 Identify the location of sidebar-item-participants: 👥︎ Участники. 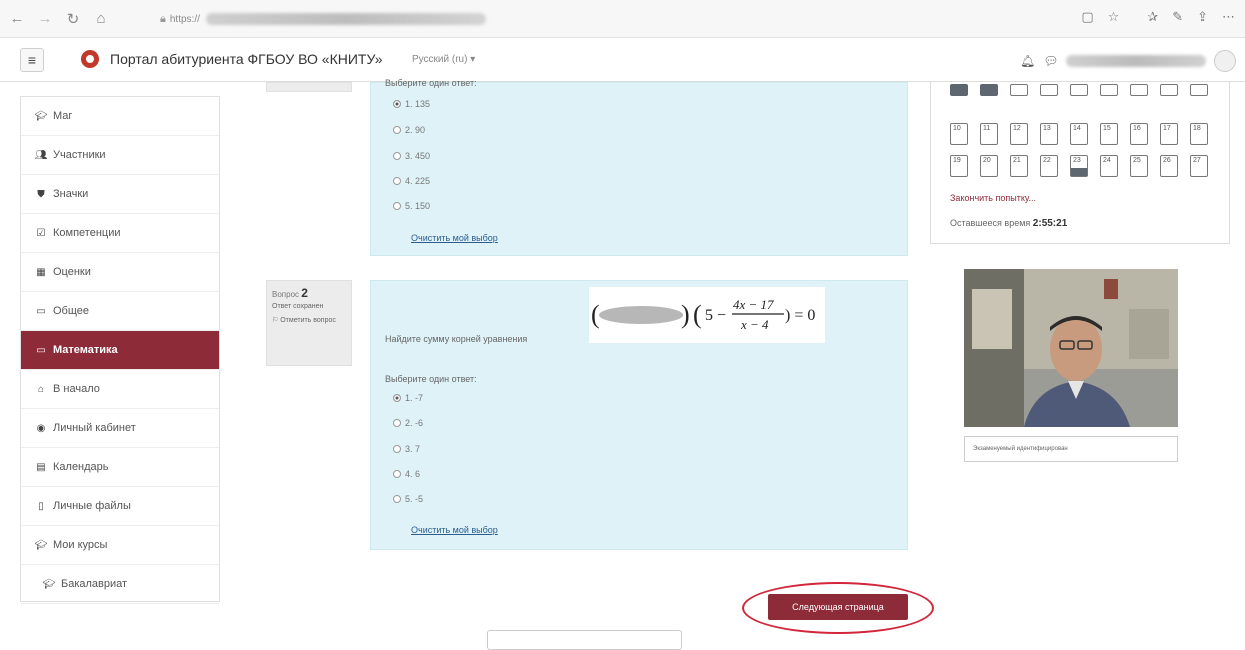
(120, 155).